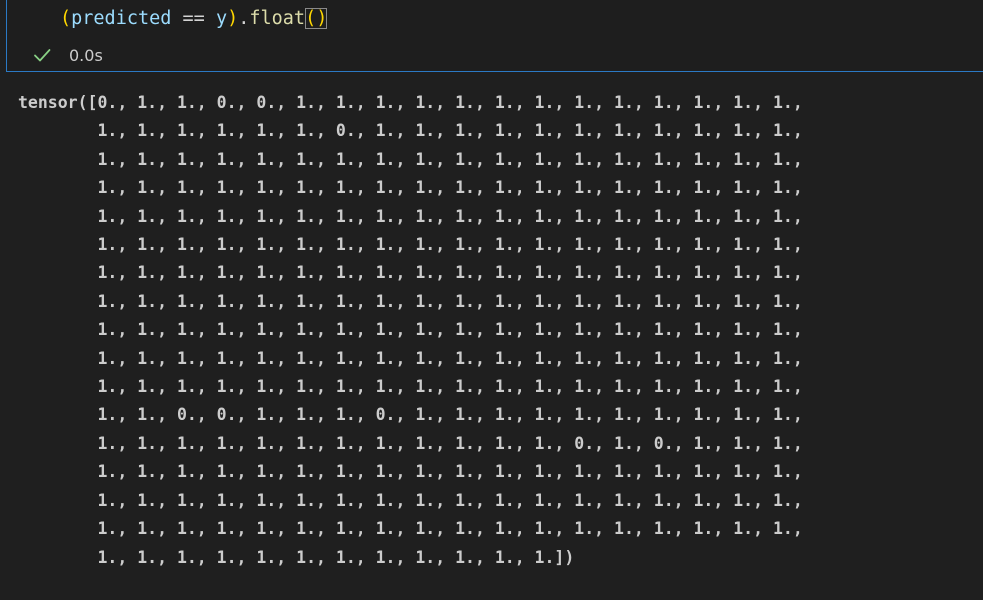 Image resolution: width=983 pixels, height=600 pixels. I want to click on variable-predicted: predicted, so click(121, 18).